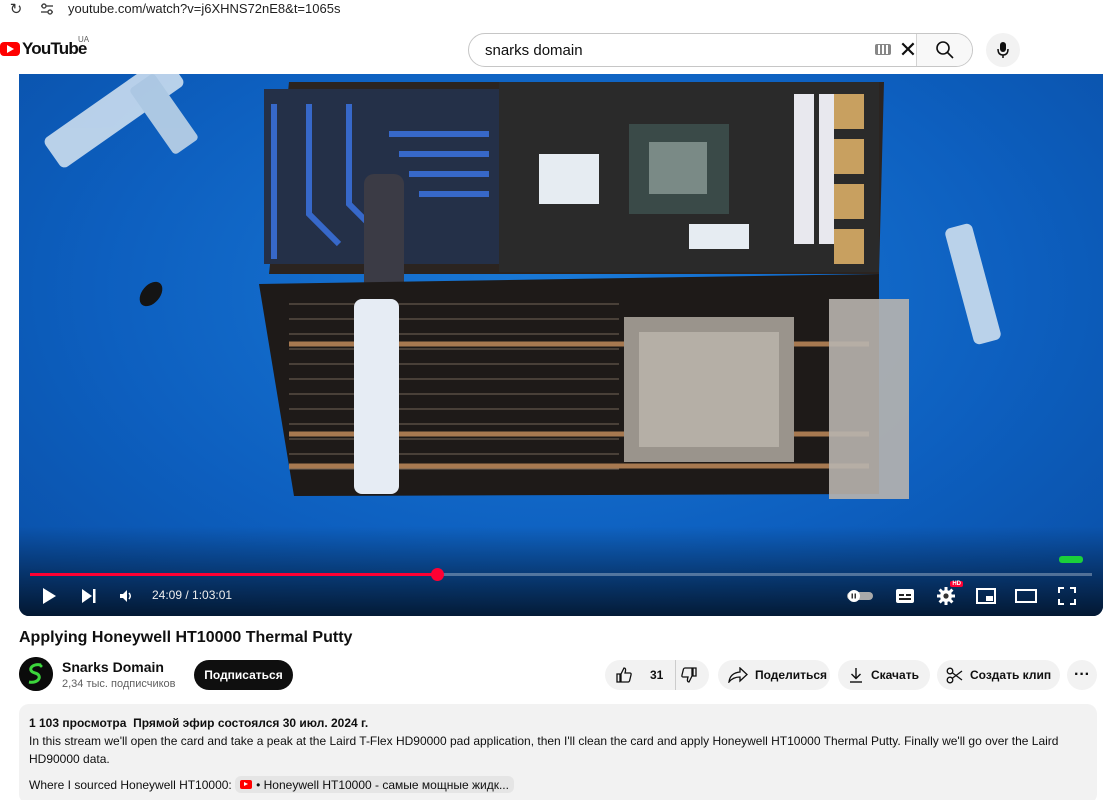  I want to click on subtitles-button, so click(905, 596).